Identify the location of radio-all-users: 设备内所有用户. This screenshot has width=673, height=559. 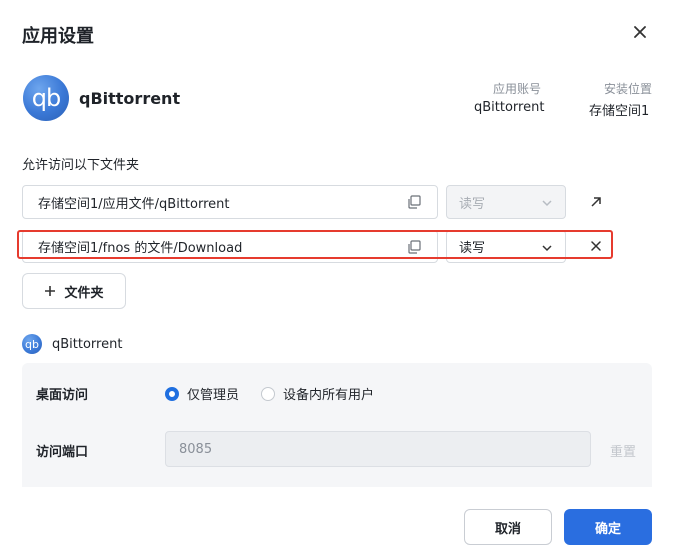
(317, 393).